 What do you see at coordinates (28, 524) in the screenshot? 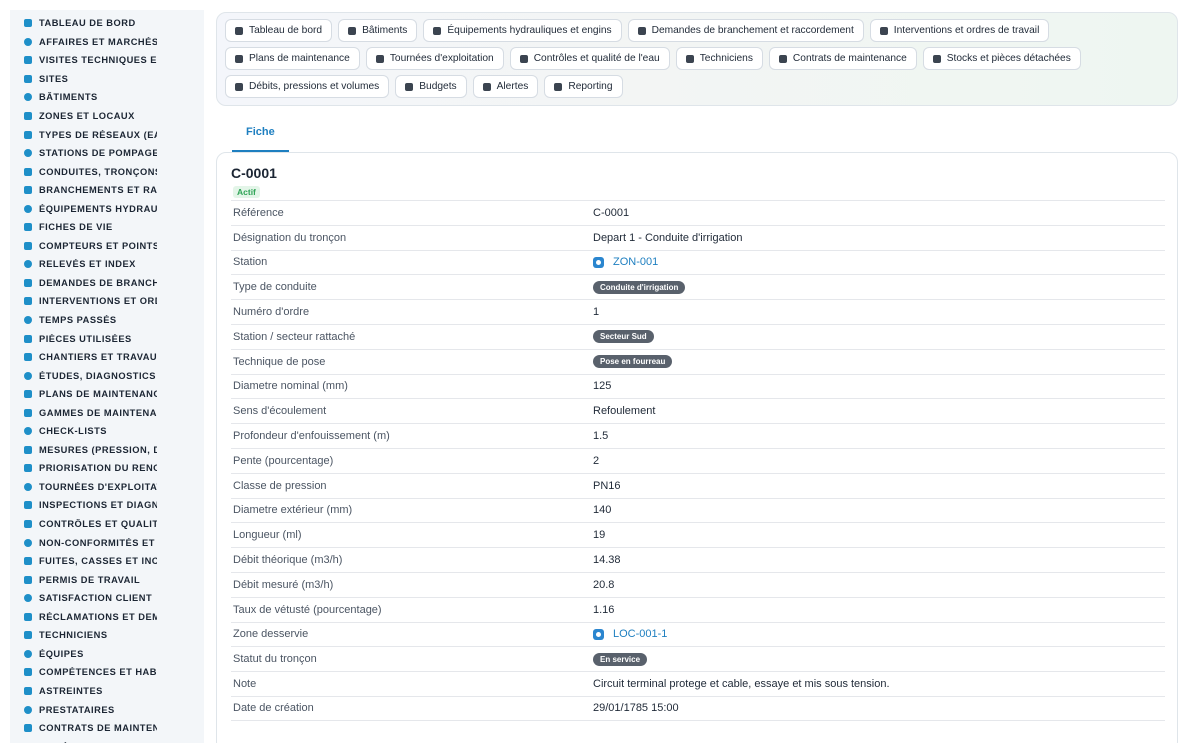
I see `clipboard-icon` at bounding box center [28, 524].